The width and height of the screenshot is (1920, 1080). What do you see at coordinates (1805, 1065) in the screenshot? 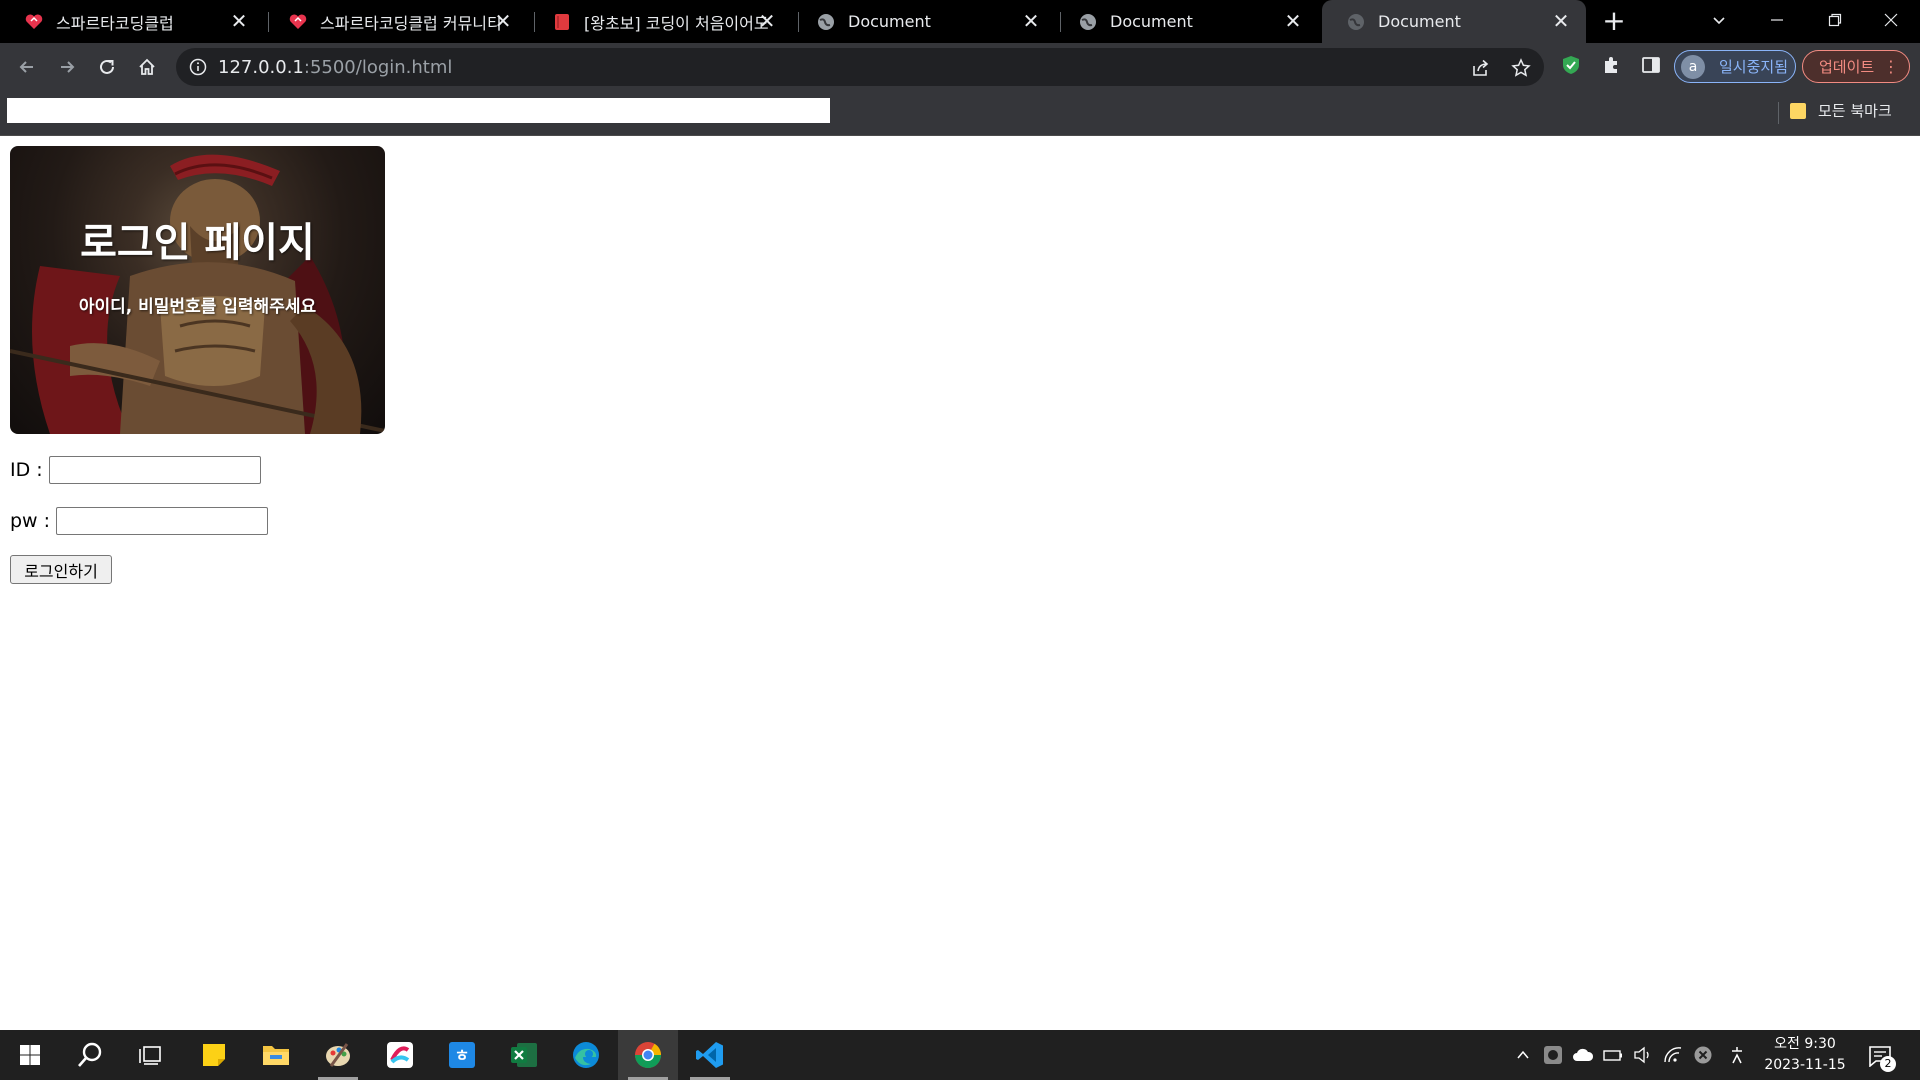
I see `clock-date: 2023-11-15` at bounding box center [1805, 1065].